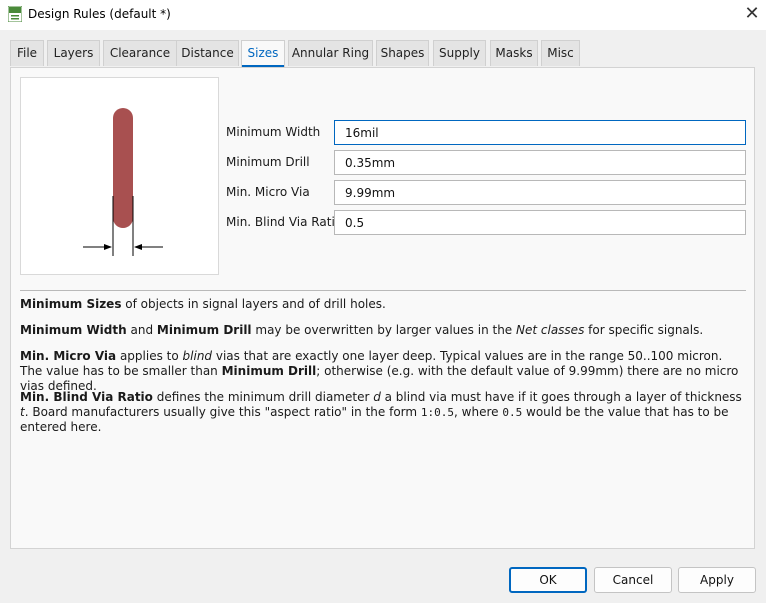 The width and height of the screenshot is (766, 603). What do you see at coordinates (268, 162) in the screenshot?
I see `minimum-drill-label: Minimum Drill` at bounding box center [268, 162].